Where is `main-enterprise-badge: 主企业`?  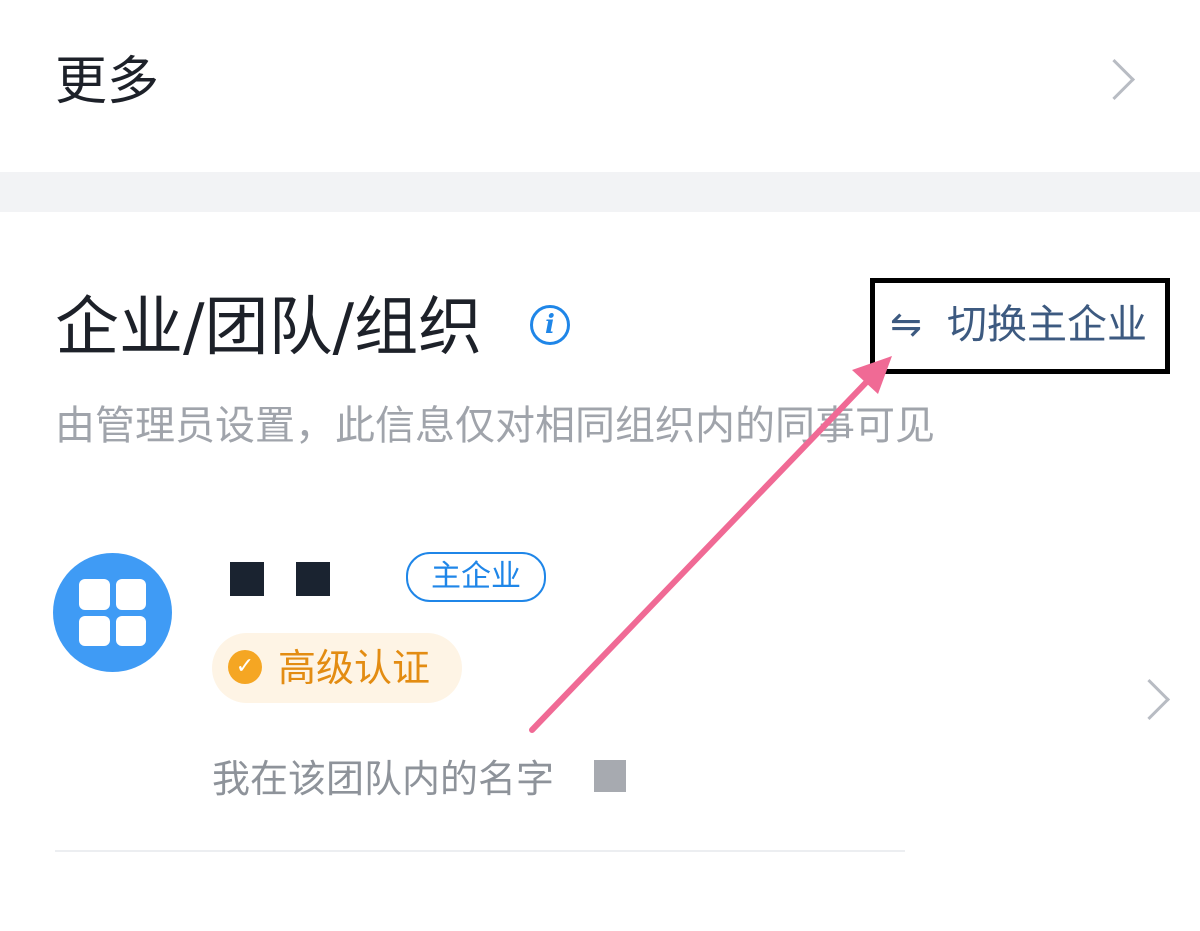 main-enterprise-badge: 主企业 is located at coordinates (476, 577).